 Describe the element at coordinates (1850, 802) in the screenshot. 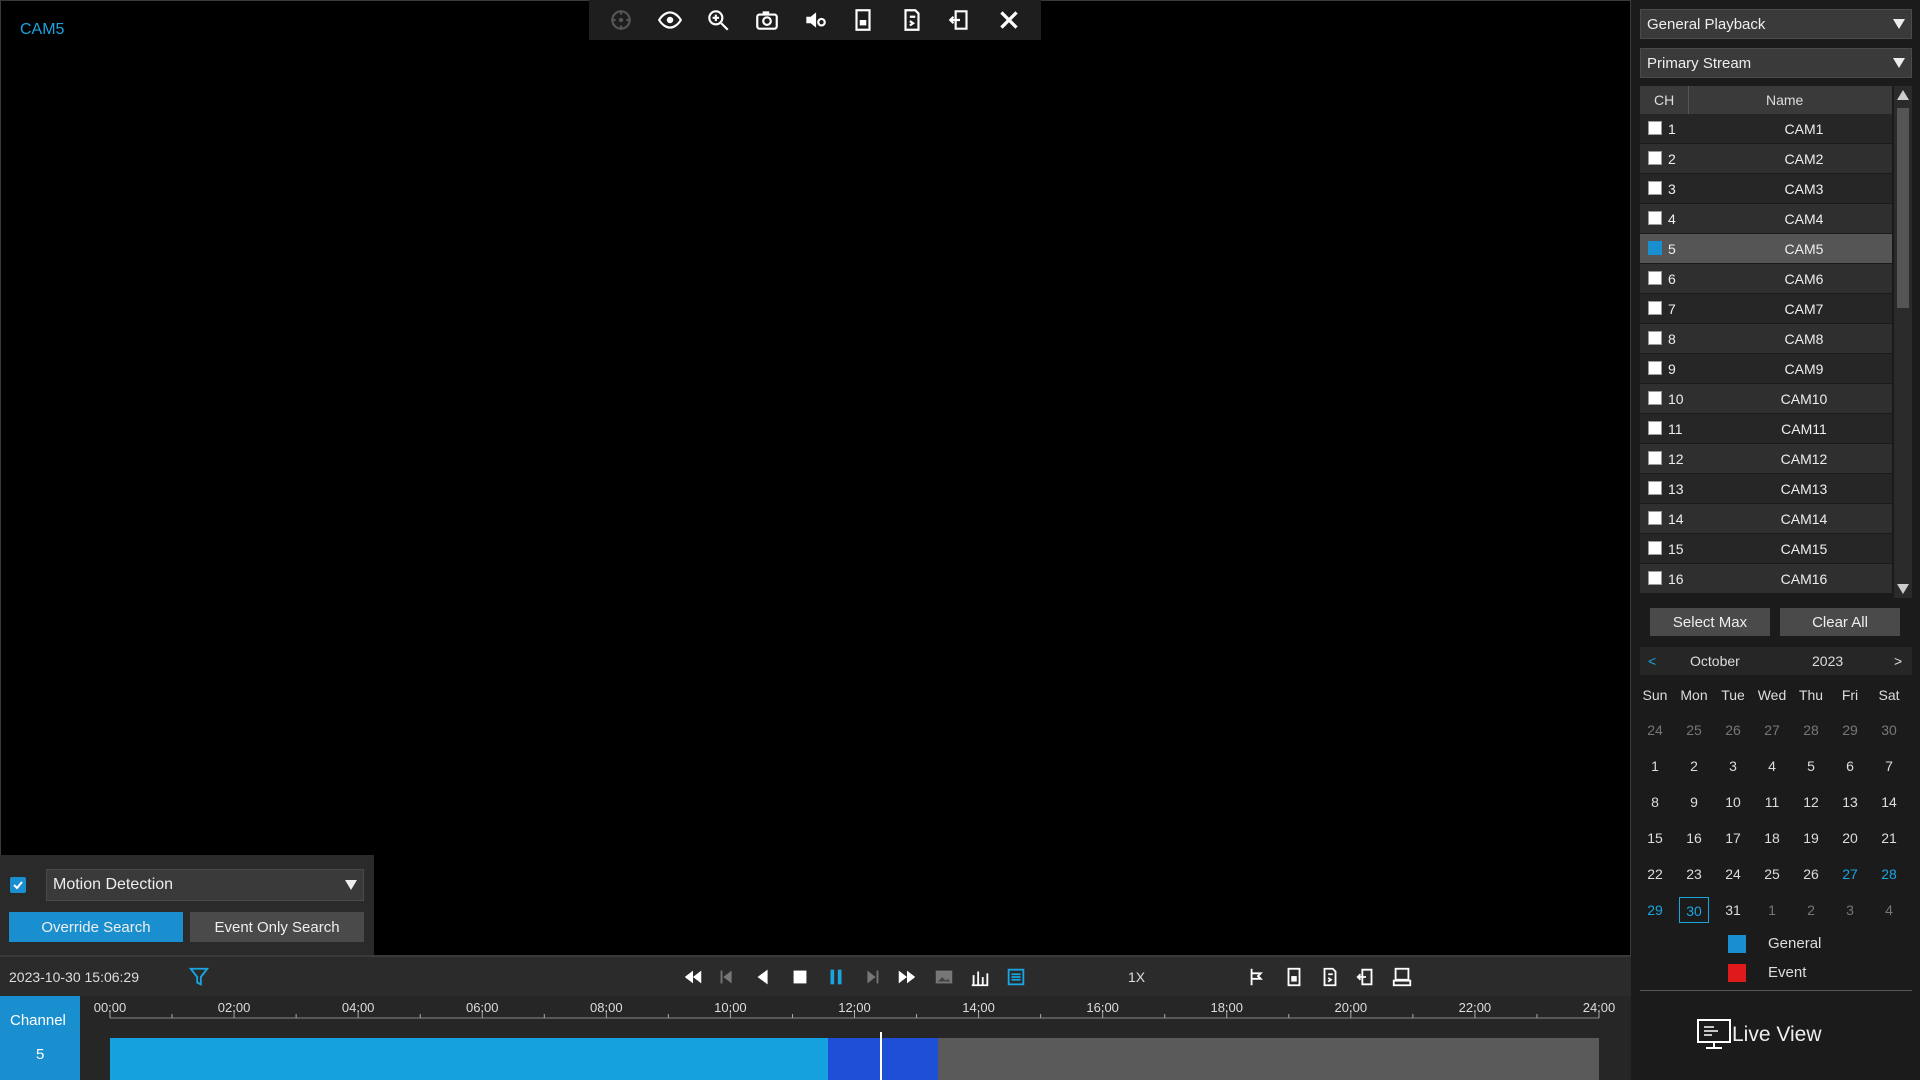

I see `calendar-day: 13` at that location.